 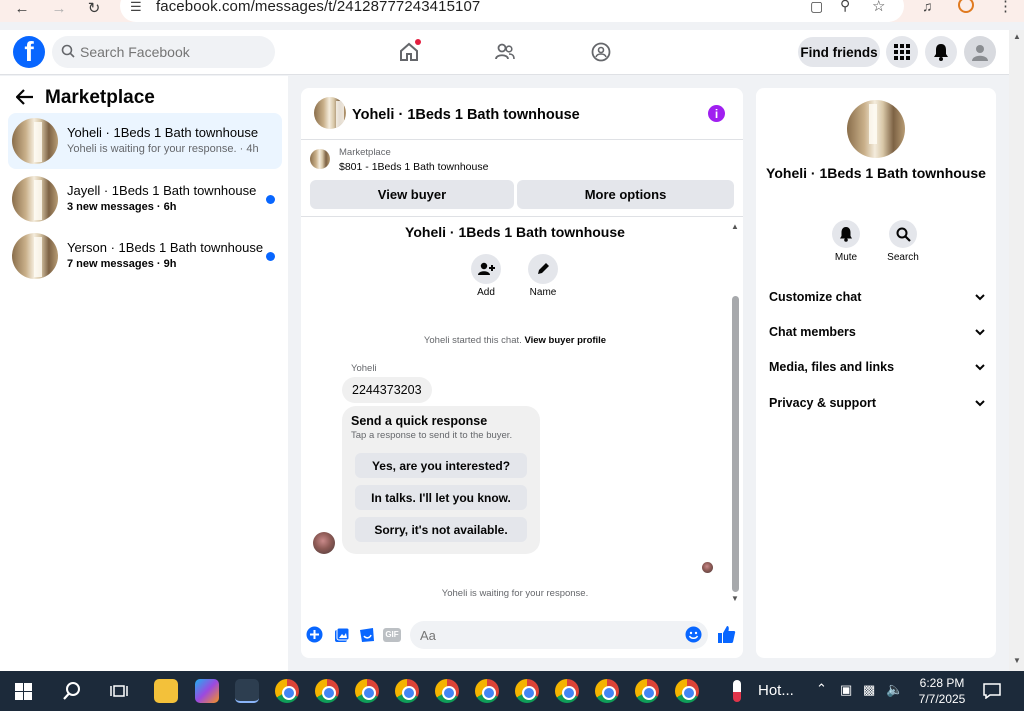 What do you see at coordinates (72, 691) in the screenshot?
I see `taskbar-search-icon` at bounding box center [72, 691].